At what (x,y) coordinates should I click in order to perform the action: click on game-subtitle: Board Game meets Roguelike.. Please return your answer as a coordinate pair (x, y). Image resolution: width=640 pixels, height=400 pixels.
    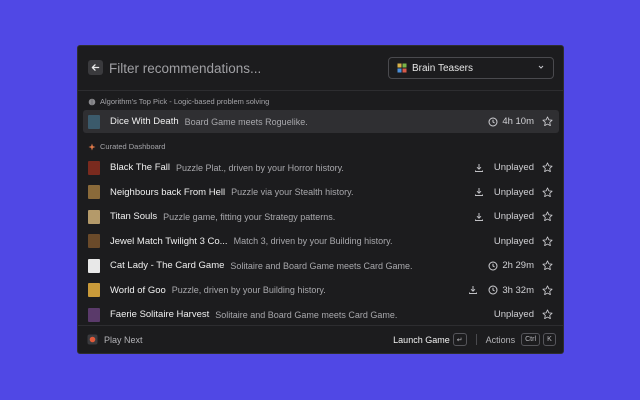
    Looking at the image, I should click on (246, 121).